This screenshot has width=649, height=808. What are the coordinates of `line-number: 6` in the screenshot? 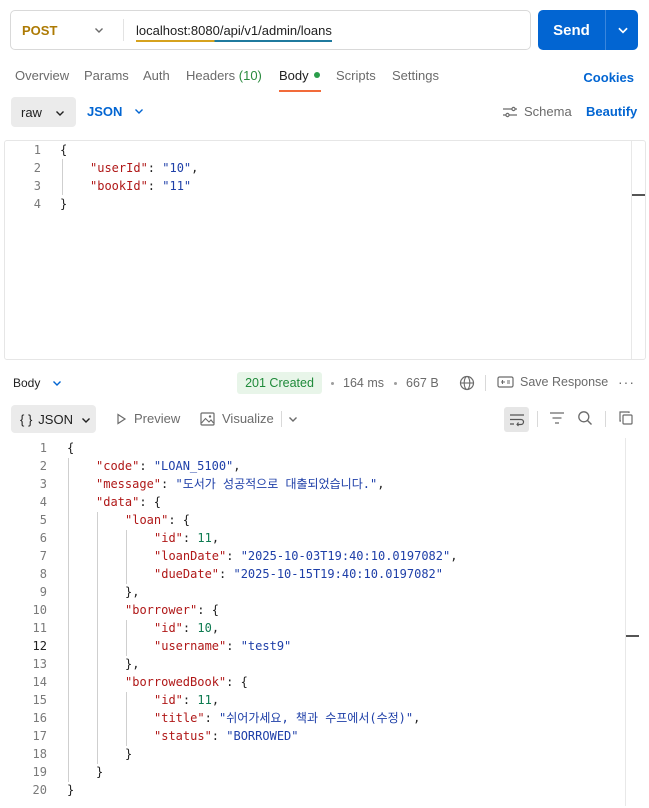 It's located at (43, 538).